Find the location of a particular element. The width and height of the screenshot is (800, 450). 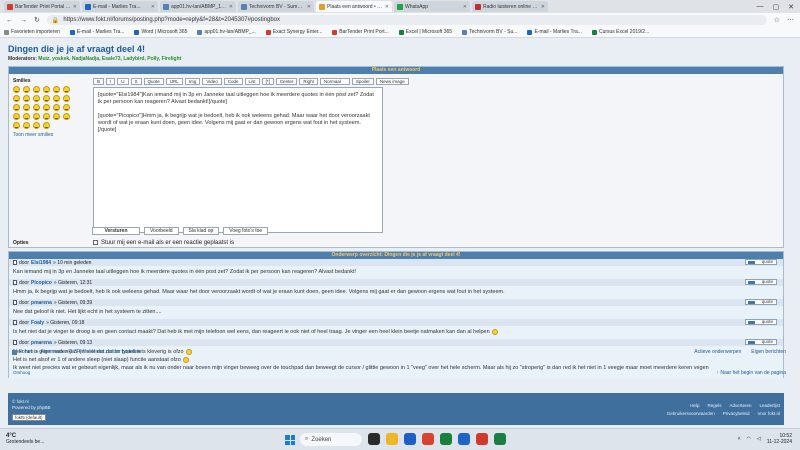

bbcode-button: I is located at coordinates (111, 81).